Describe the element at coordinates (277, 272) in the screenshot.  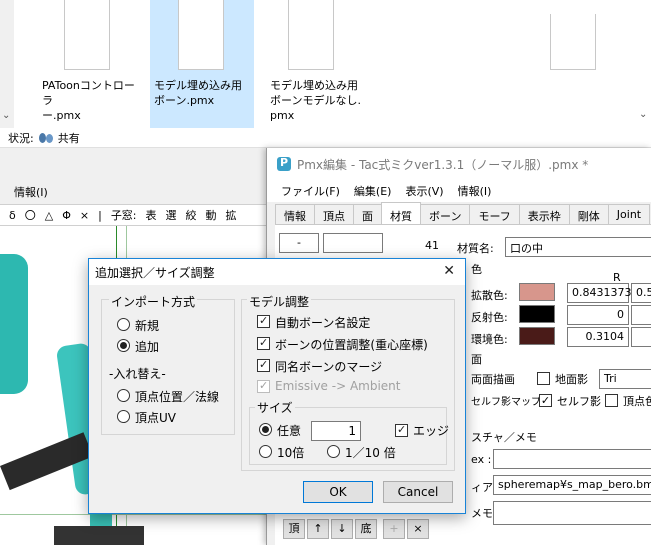
I see `dialog-title-bar: 追加選択／サイズ調整 ✕` at that location.